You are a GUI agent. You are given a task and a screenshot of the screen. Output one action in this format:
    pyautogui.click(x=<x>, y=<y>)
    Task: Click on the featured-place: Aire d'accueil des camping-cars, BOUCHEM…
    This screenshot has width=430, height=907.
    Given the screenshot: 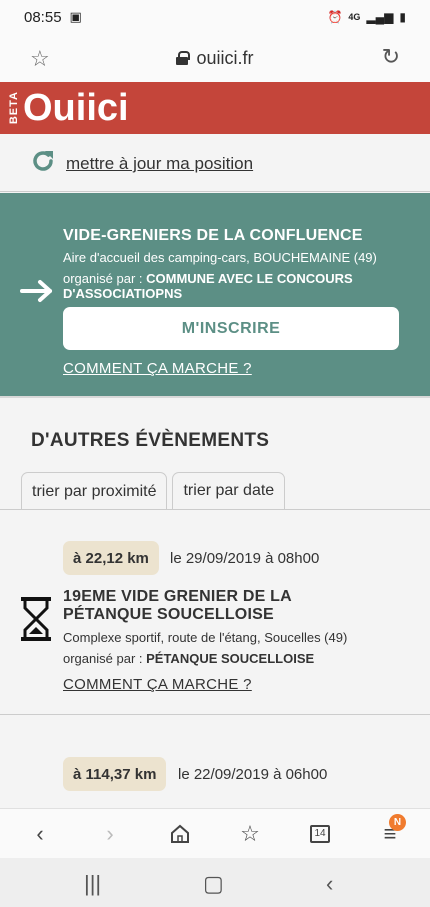 What is the action you would take?
    pyautogui.click(x=220, y=257)
    